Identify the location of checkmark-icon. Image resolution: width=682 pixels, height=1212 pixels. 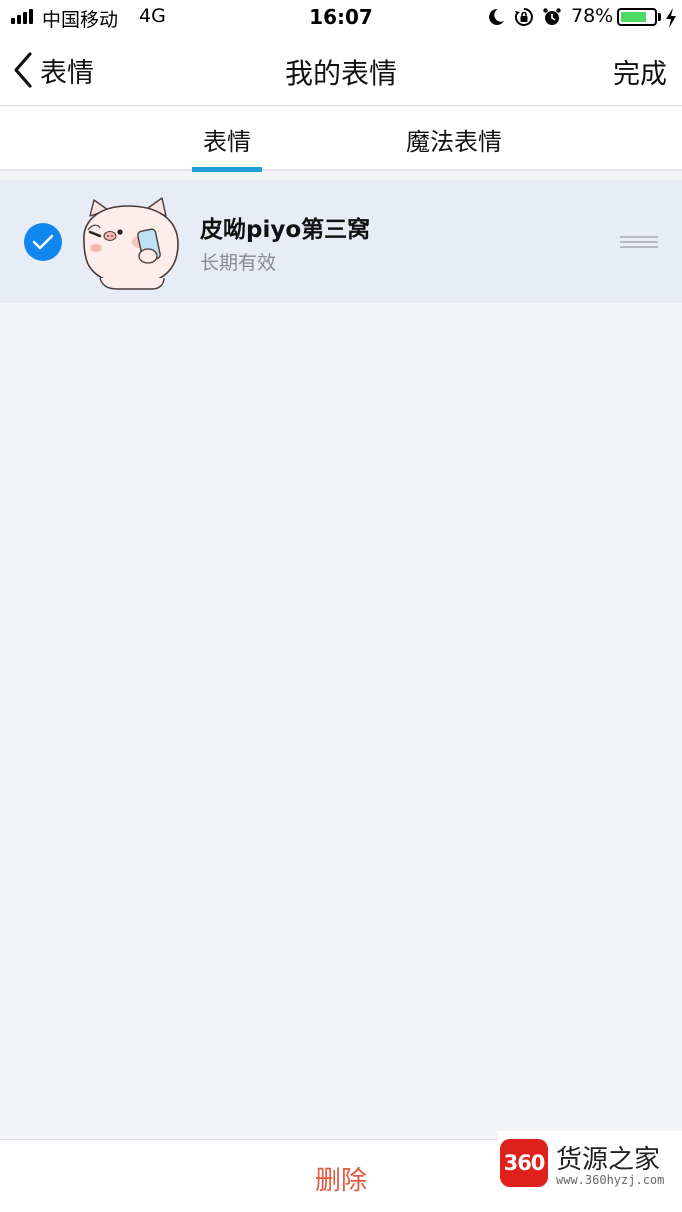
(43, 242).